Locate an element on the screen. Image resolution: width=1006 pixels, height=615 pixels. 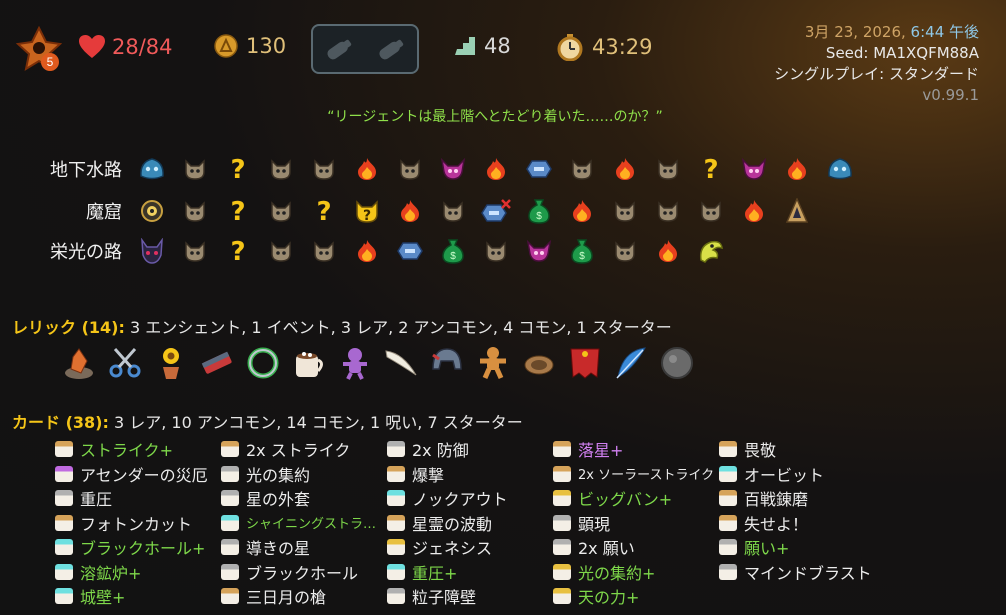
card-entry: 百戦錬磨 is located at coordinates (804, 498).